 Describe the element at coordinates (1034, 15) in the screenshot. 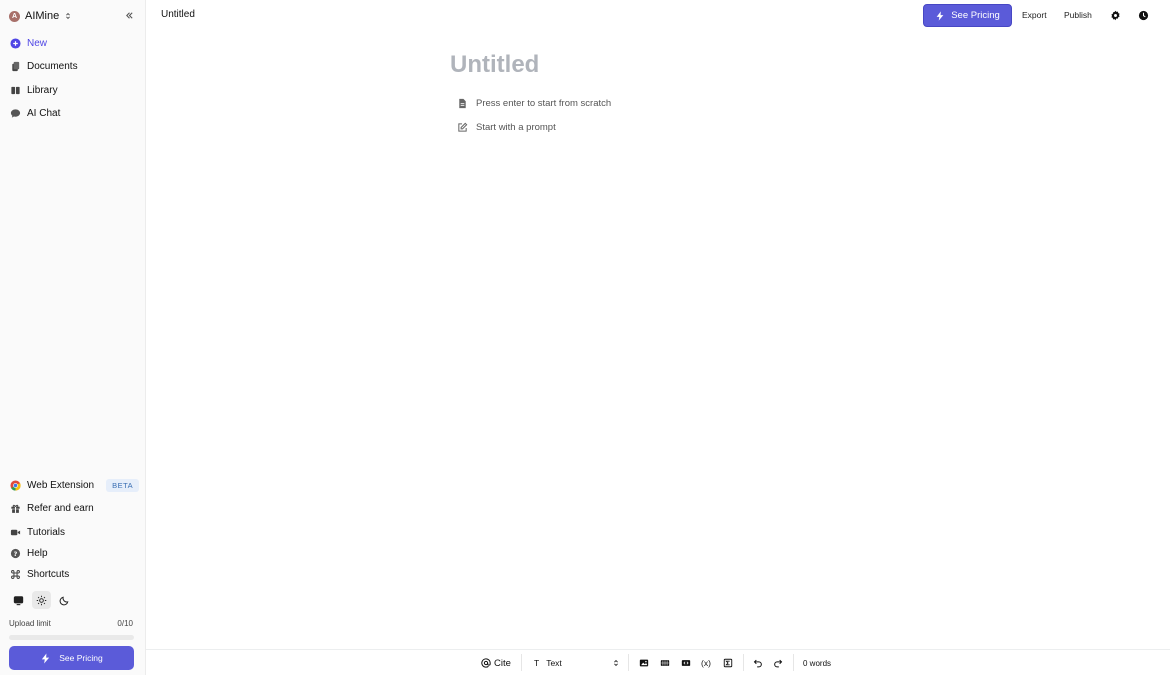

I see `export-button: Export` at that location.